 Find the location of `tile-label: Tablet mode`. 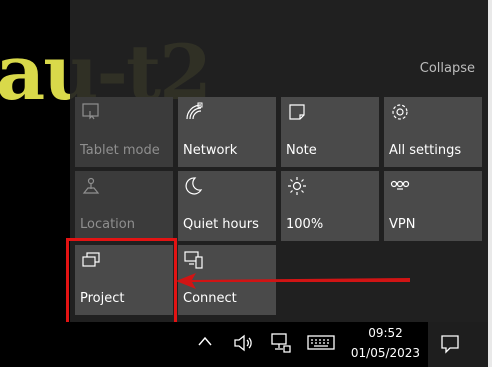

tile-label: Tablet mode is located at coordinates (120, 150).